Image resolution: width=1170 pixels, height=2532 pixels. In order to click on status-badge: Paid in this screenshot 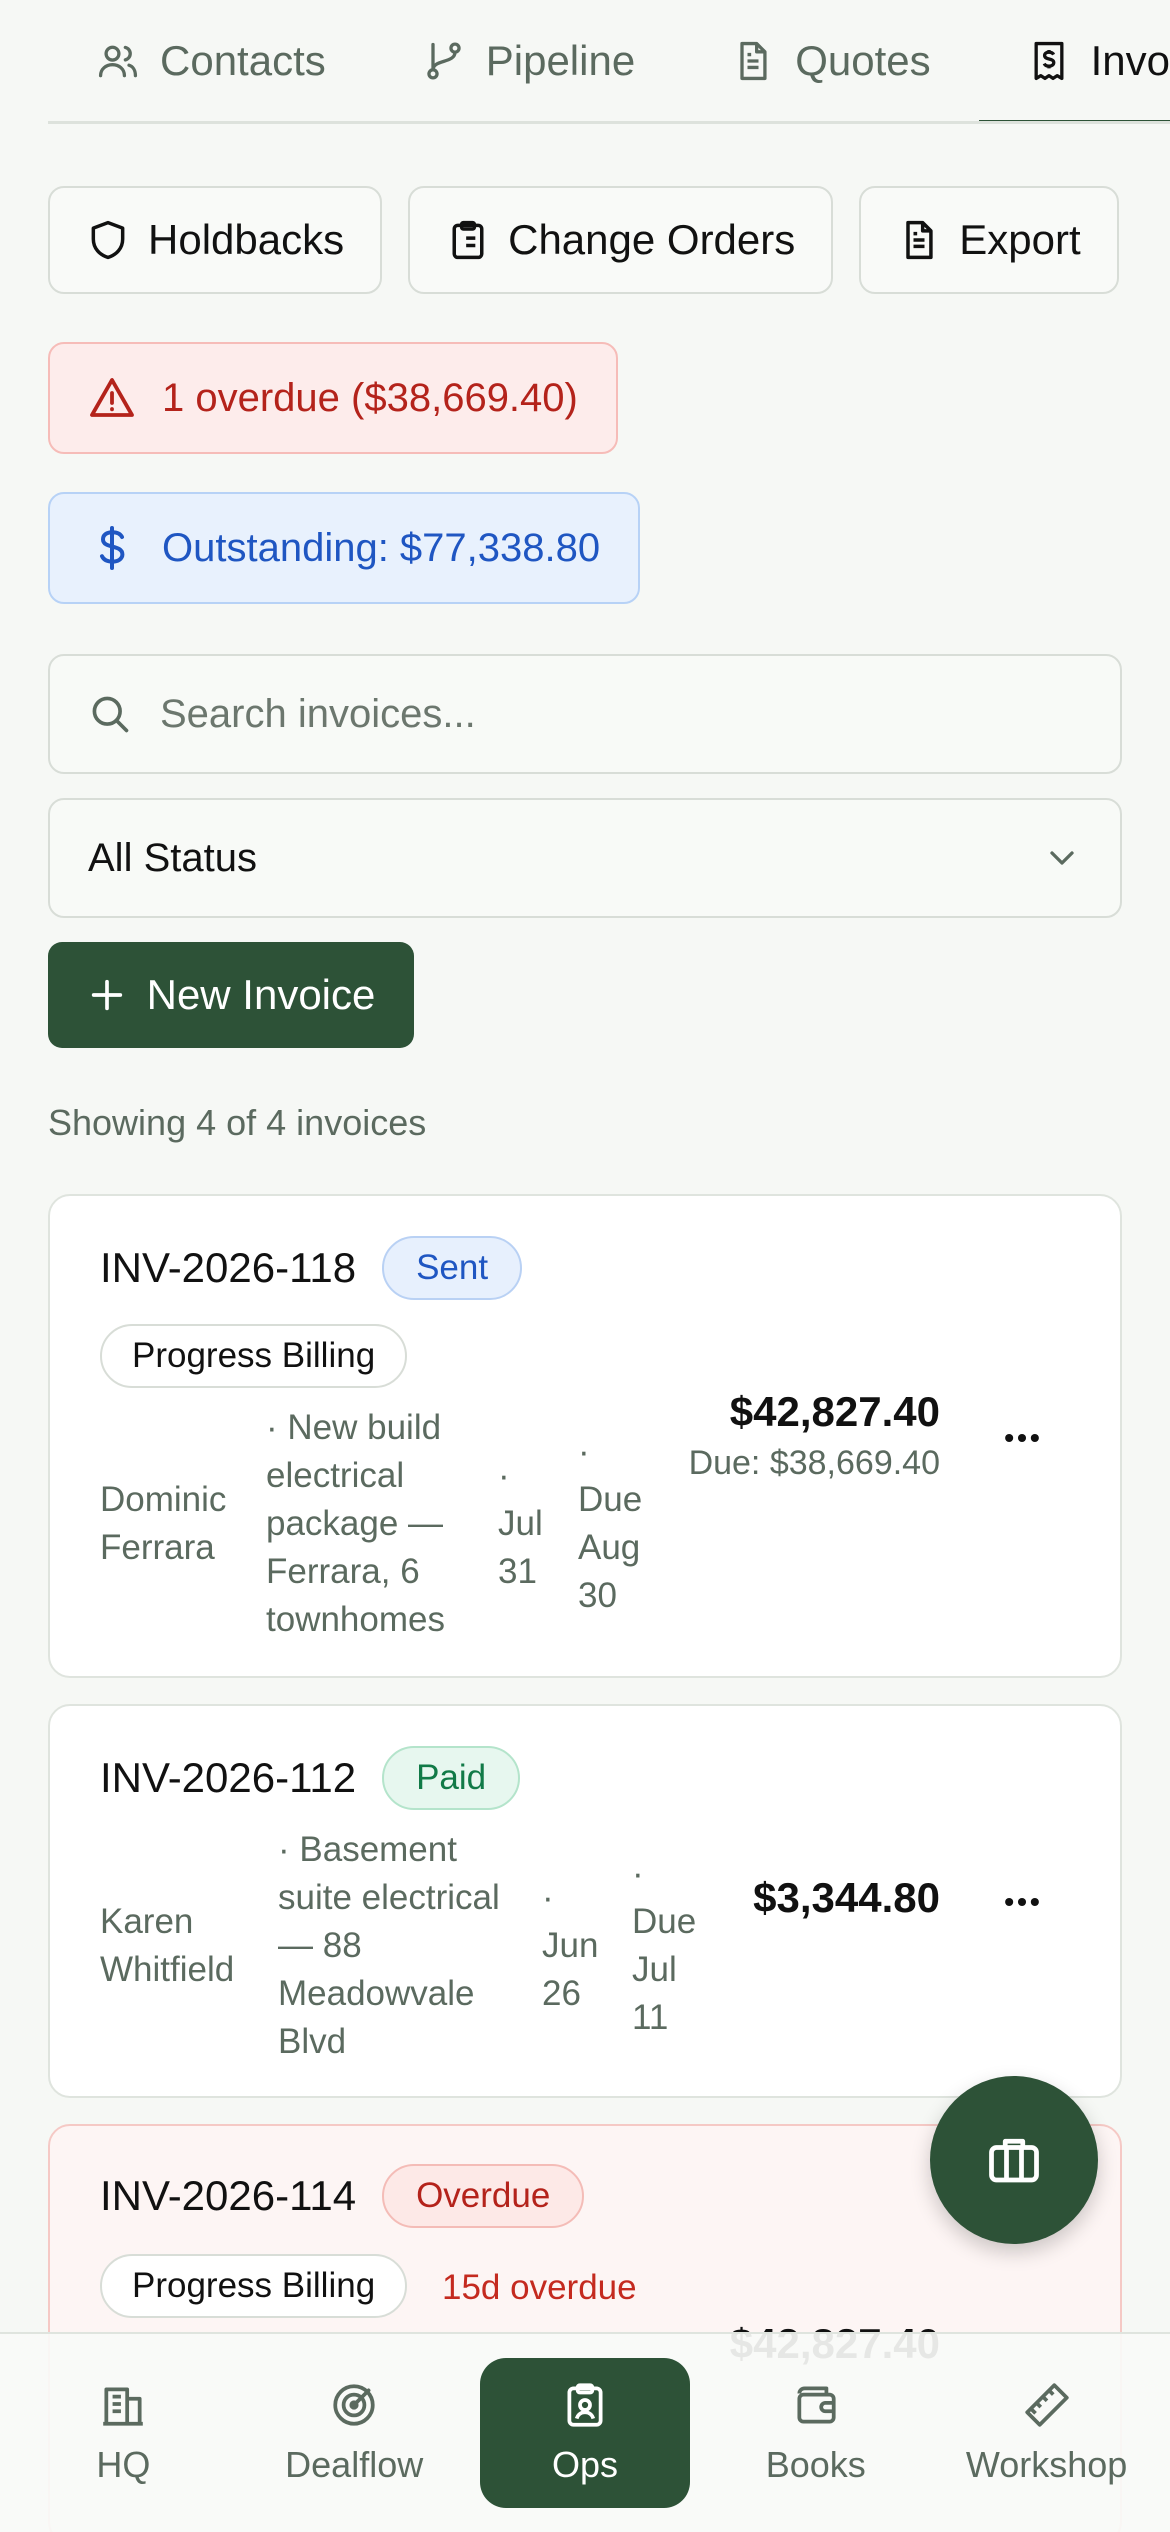, I will do `click(451, 1778)`.